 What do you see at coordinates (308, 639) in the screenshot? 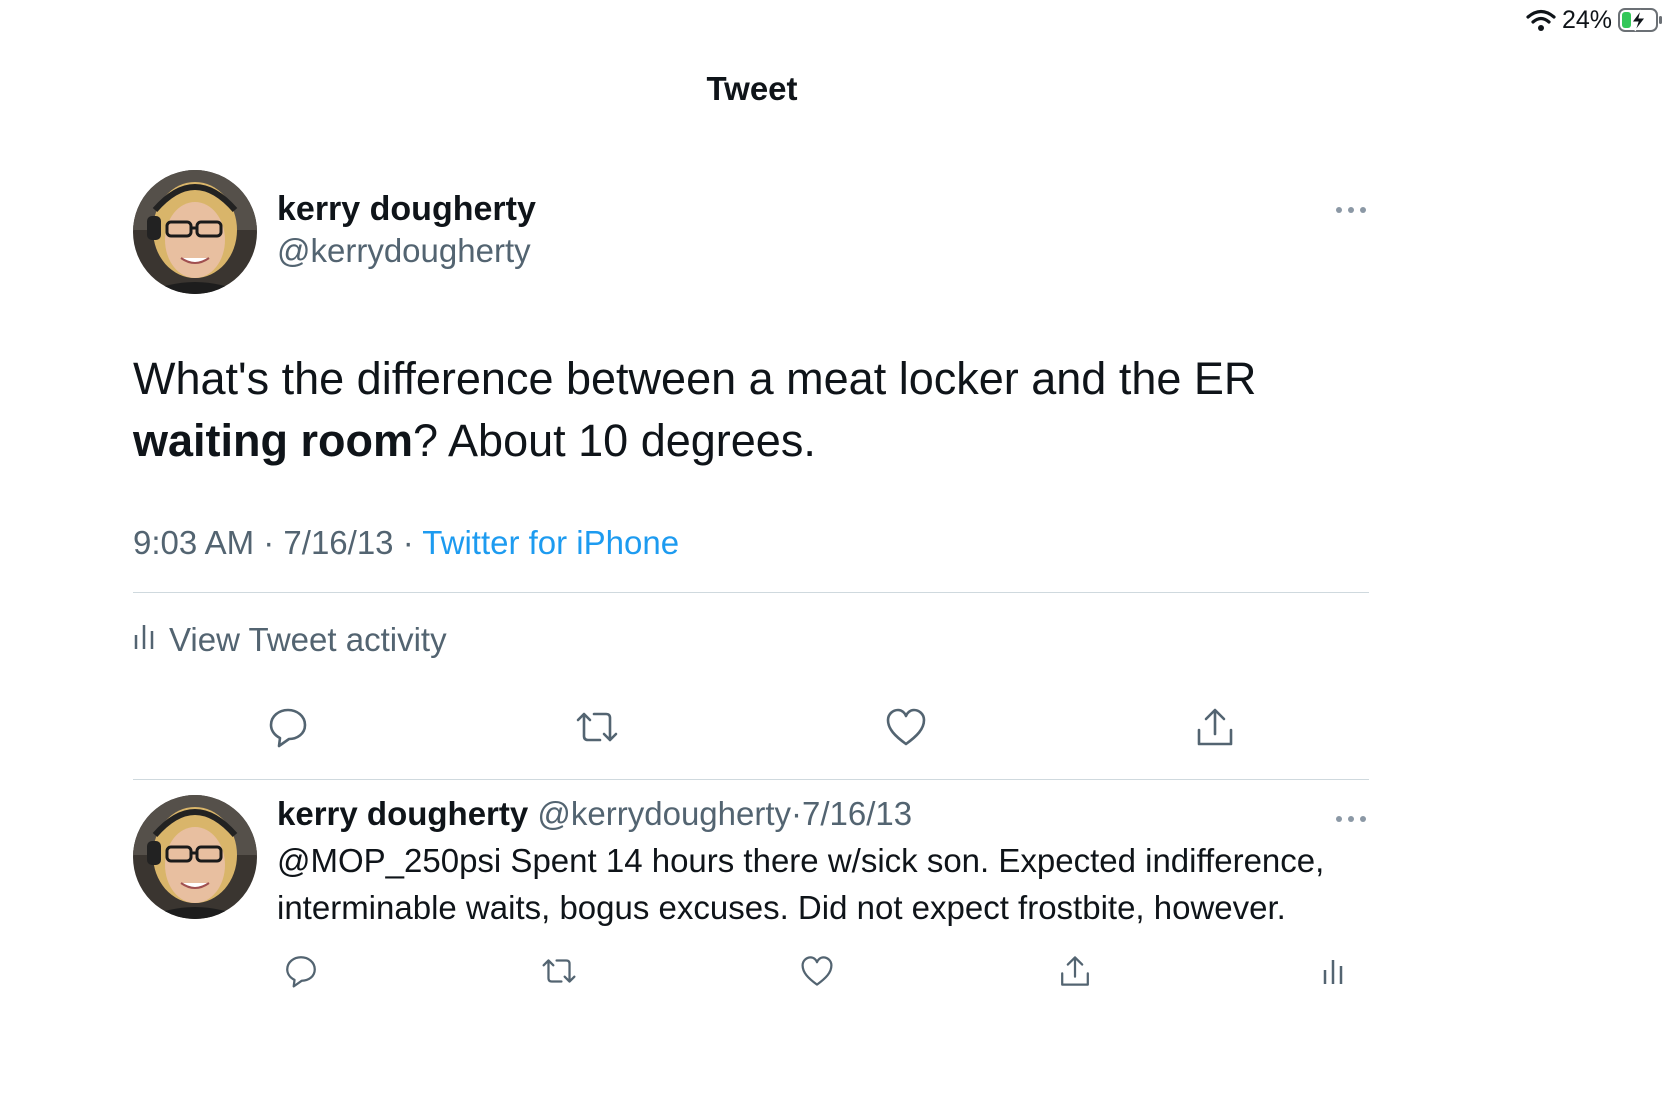
I see `view-tweet-activity-label: View Tweet activity` at bounding box center [308, 639].